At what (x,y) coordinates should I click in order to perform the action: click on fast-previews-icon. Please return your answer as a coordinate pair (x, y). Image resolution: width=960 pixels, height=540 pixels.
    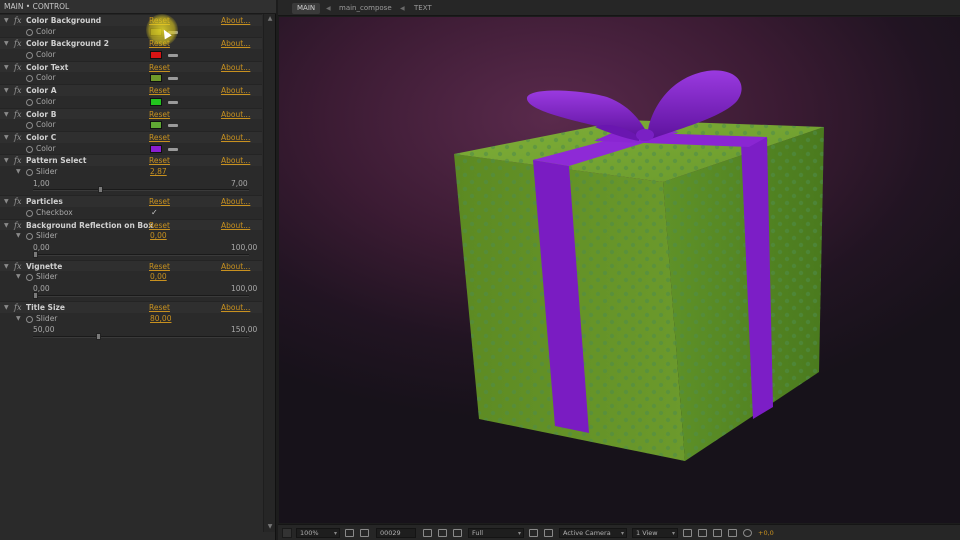
    Looking at the image, I should click on (702, 533).